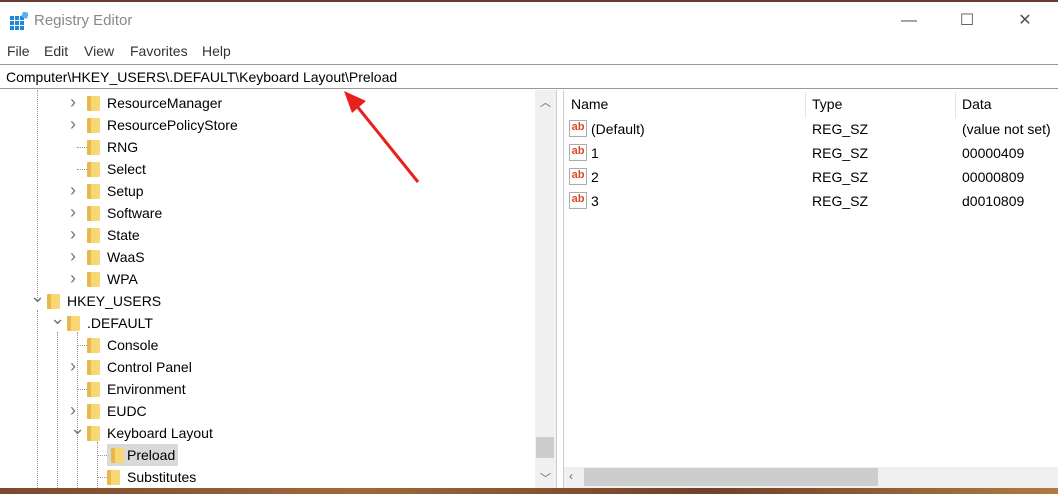 The image size is (1058, 494). I want to click on tree-item: › WaaS, so click(267, 257).